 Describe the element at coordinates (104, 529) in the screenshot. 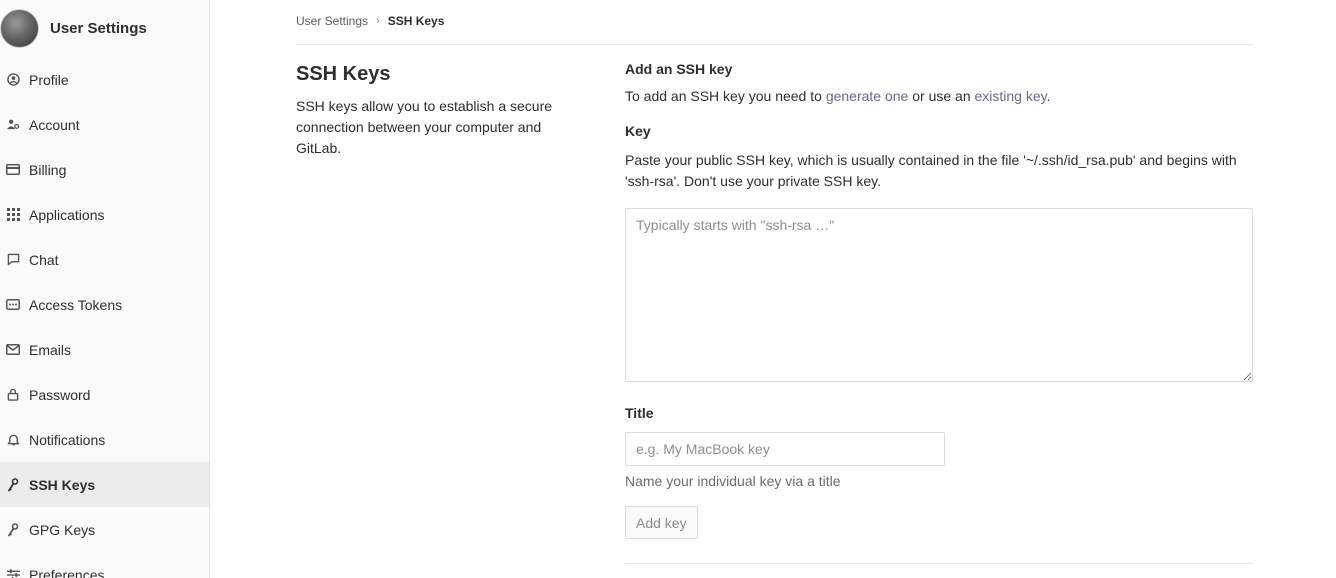

I see `sidebar-item-gpg-keys: GPG Keys` at that location.